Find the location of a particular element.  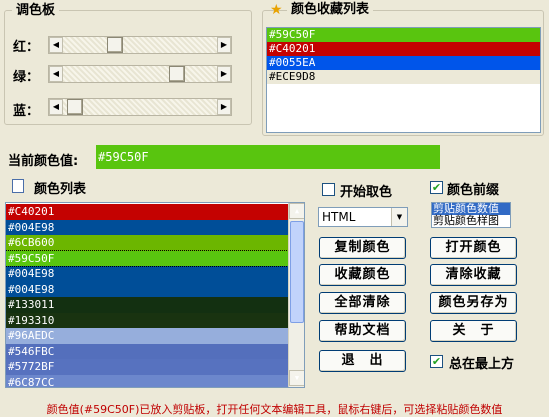

clear-all-button: 全部清除 is located at coordinates (362, 303).